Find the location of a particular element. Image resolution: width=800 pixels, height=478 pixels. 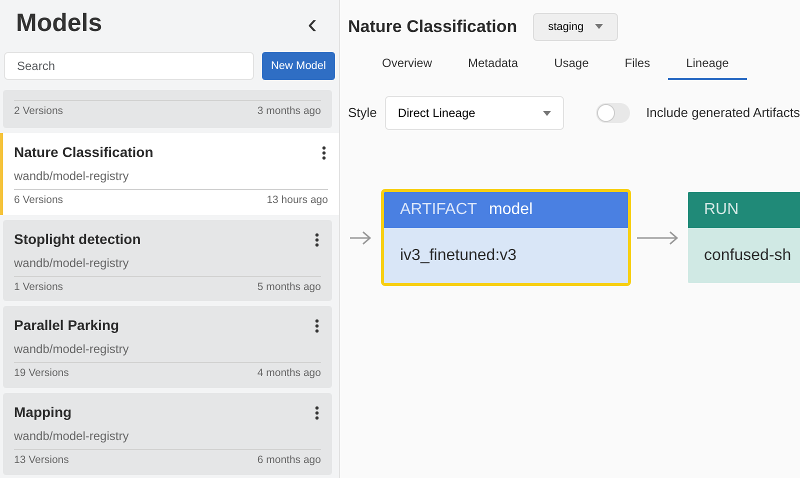

model-card: Nature Classification wandb/model-registry 6 Versions 13 hours ago is located at coordinates (169, 173).